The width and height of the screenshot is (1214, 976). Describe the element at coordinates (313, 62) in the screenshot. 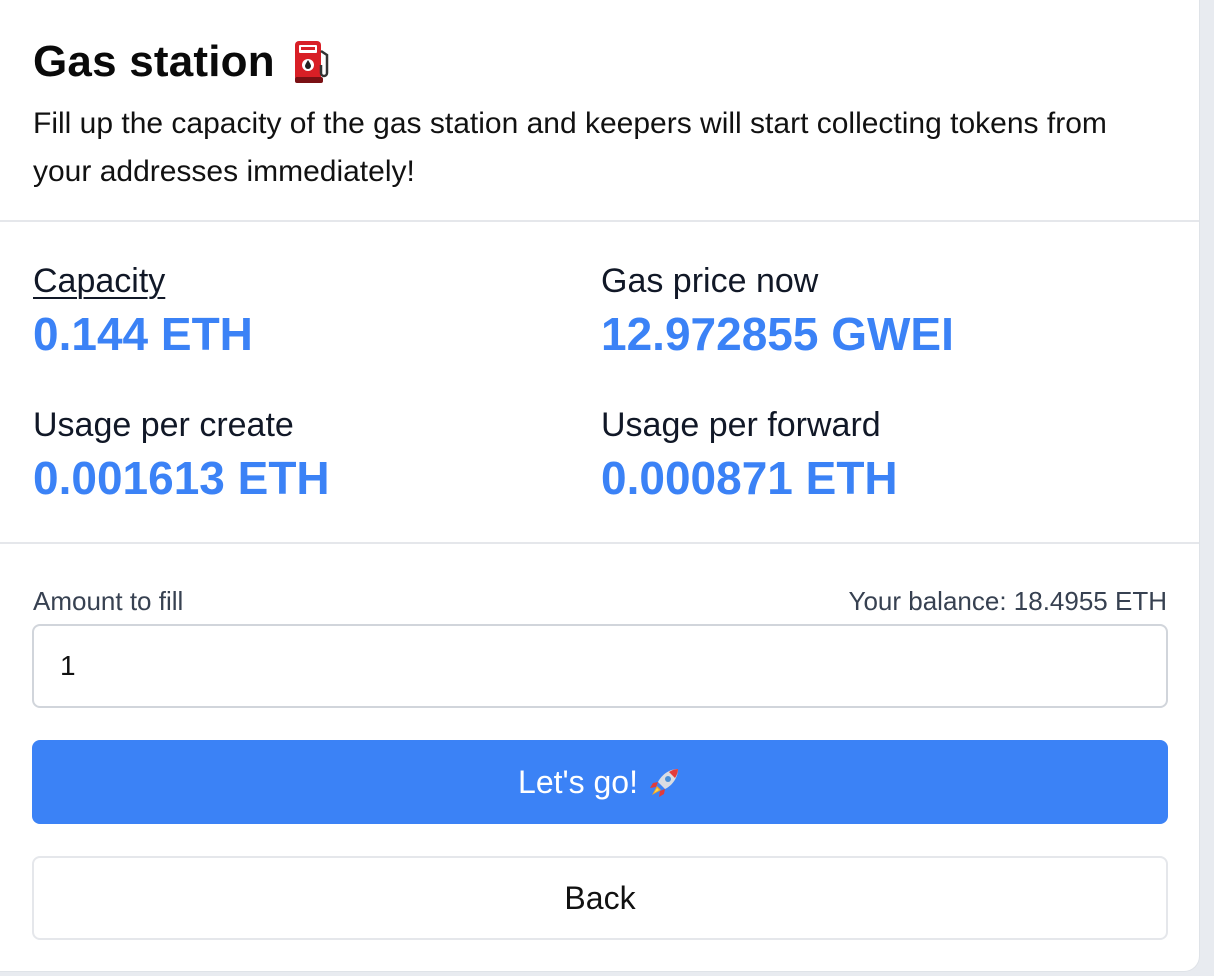

I see `fuel-pump-icon` at that location.